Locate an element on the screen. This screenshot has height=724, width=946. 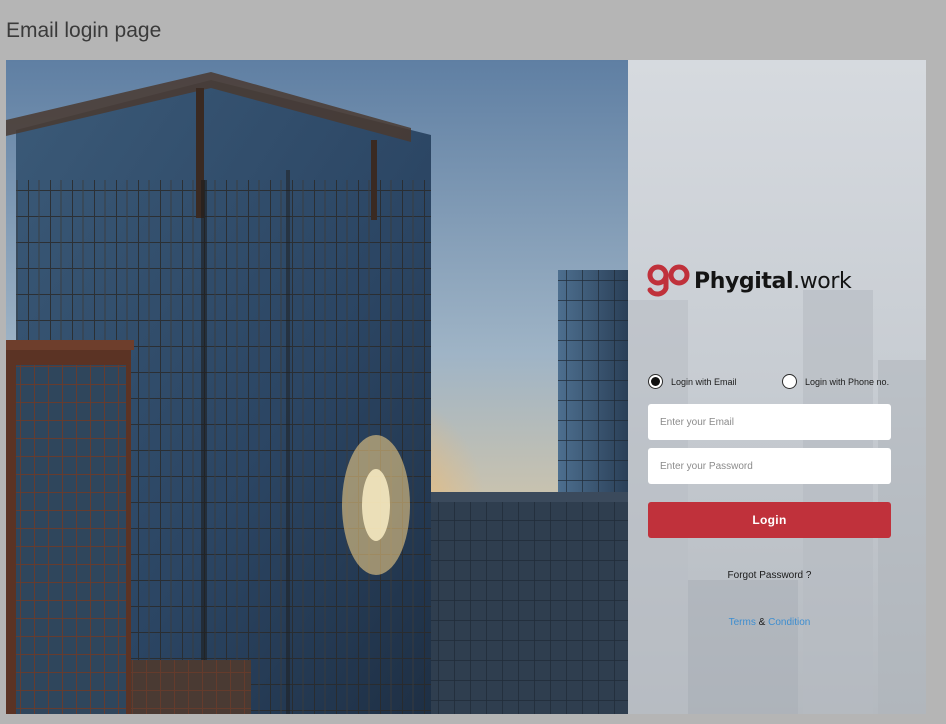
password-input is located at coordinates (769, 466).